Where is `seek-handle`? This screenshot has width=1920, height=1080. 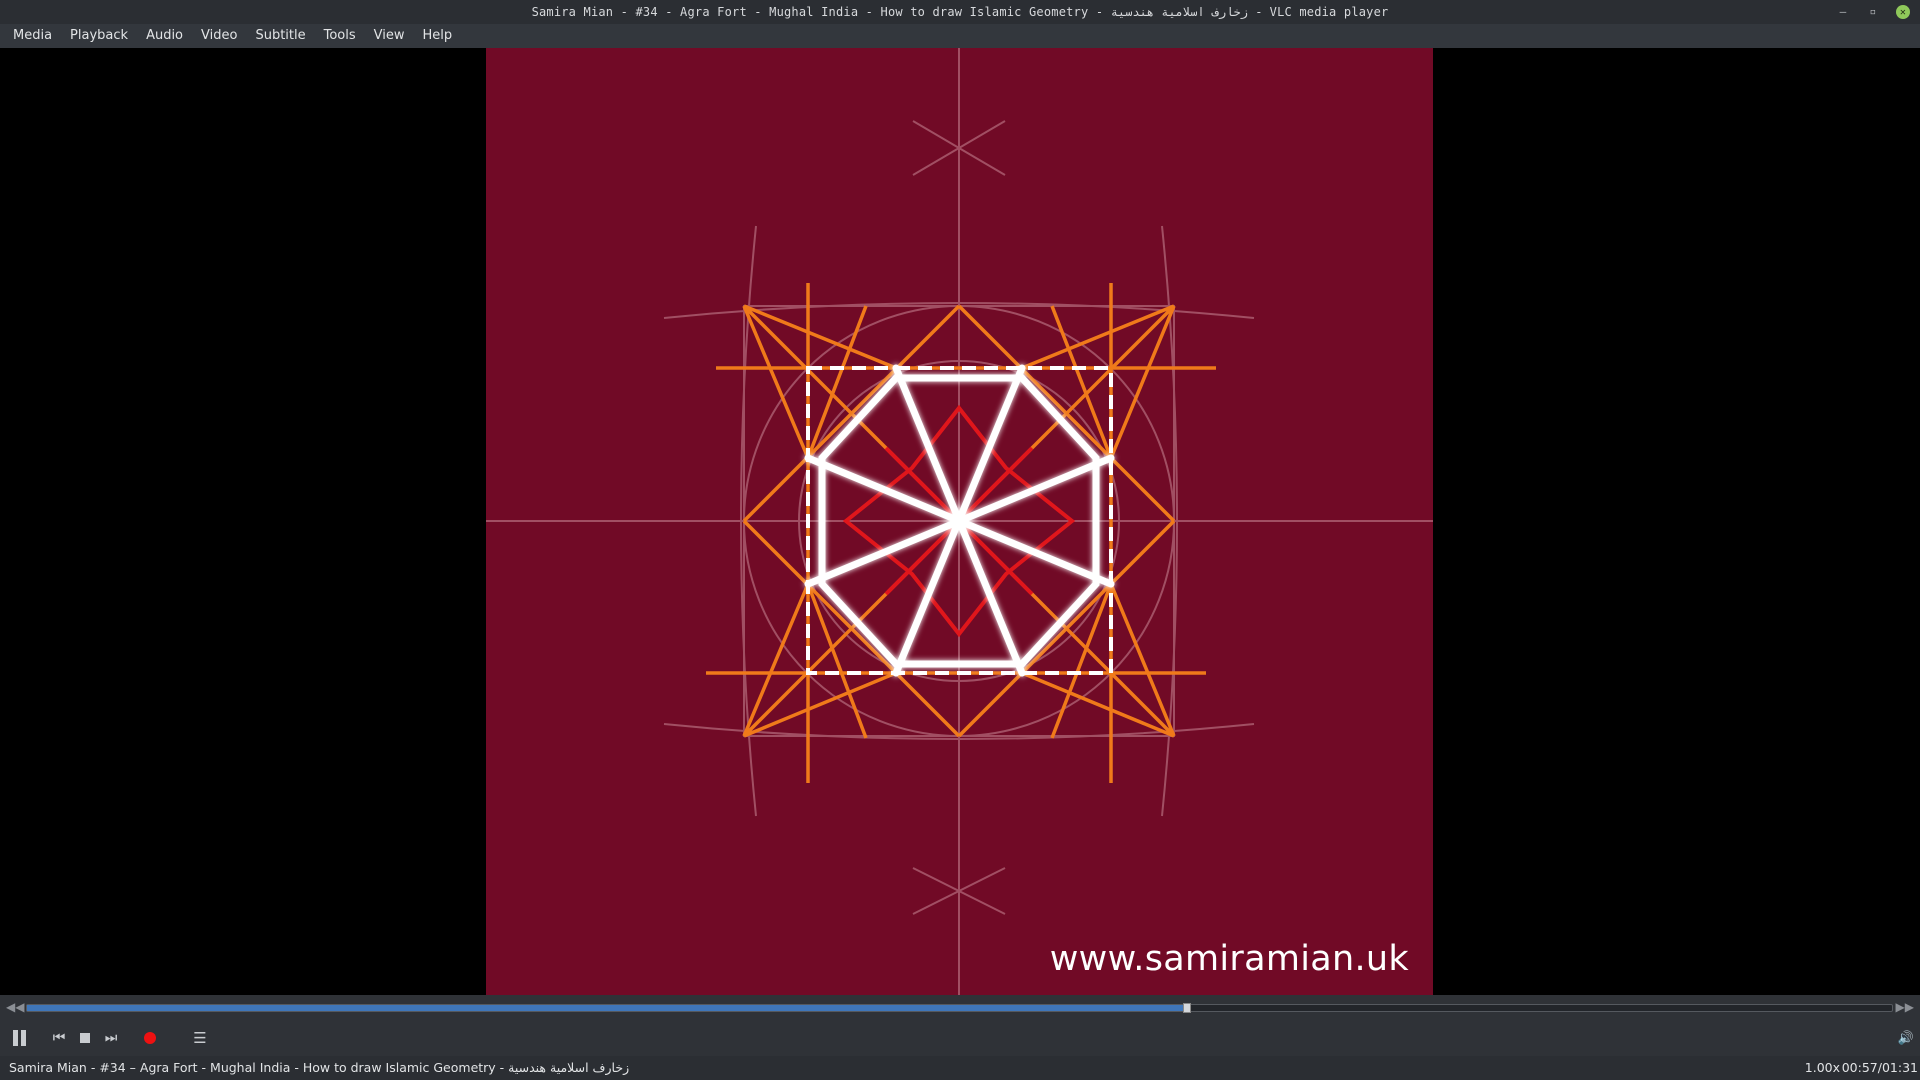 seek-handle is located at coordinates (1187, 1008).